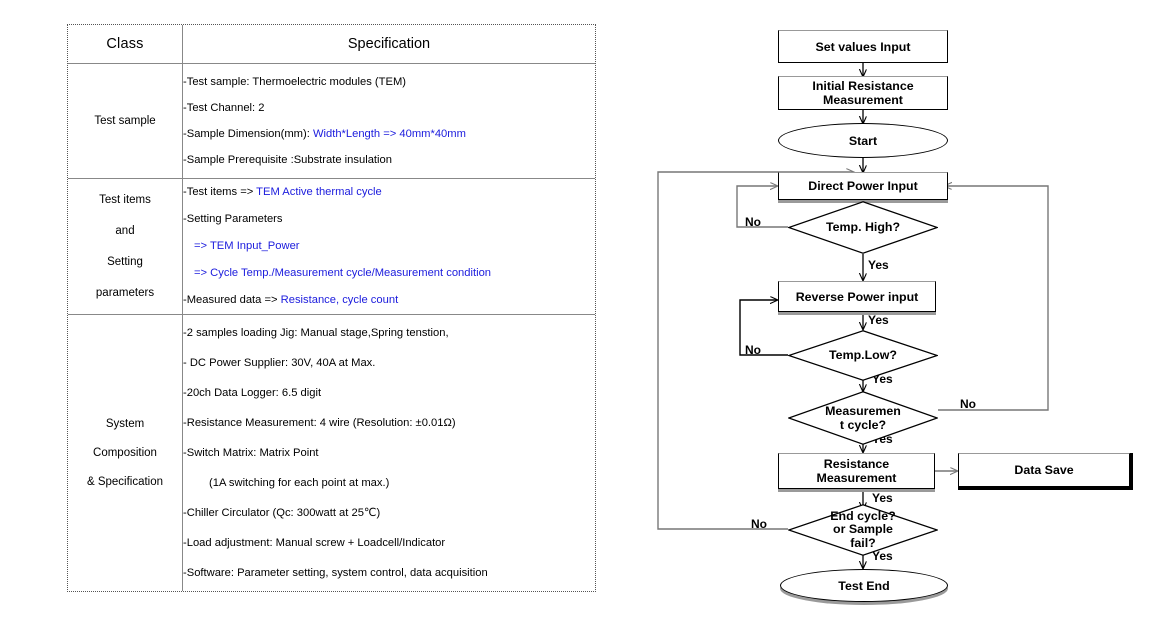 The image size is (1175, 619). I want to click on decision-label: Temp. High?, so click(863, 227).